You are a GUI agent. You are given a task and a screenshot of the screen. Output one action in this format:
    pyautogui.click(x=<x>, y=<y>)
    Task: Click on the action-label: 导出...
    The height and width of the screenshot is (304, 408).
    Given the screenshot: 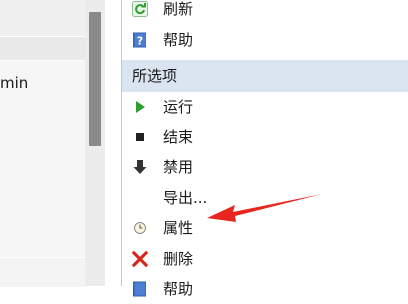 What is the action you would take?
    pyautogui.click(x=185, y=198)
    